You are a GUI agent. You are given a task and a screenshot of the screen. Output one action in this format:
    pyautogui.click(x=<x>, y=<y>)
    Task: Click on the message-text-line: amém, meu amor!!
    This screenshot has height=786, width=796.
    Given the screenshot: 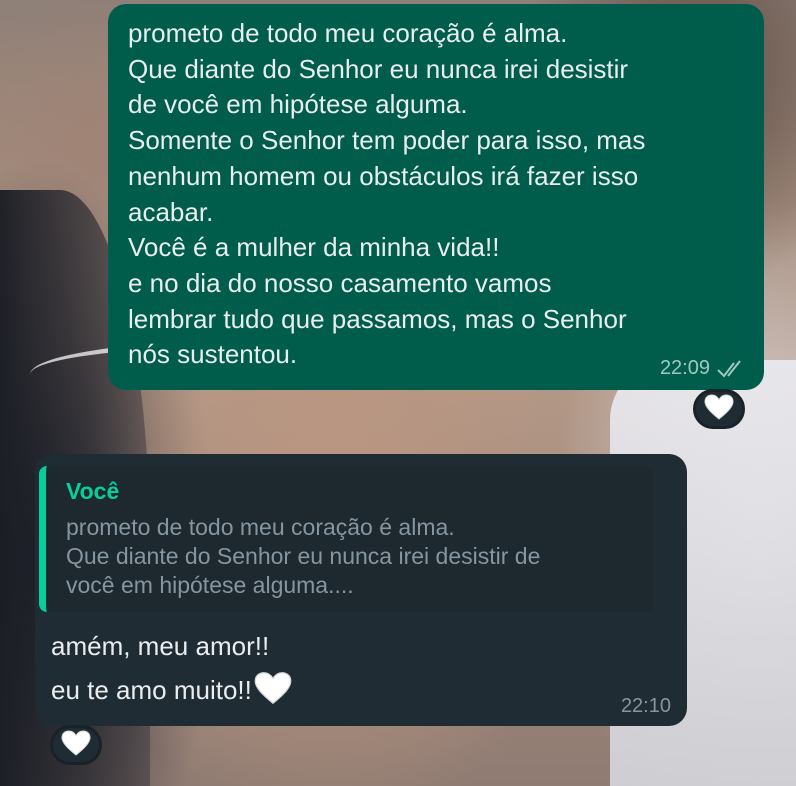 What is the action you would take?
    pyautogui.click(x=160, y=646)
    